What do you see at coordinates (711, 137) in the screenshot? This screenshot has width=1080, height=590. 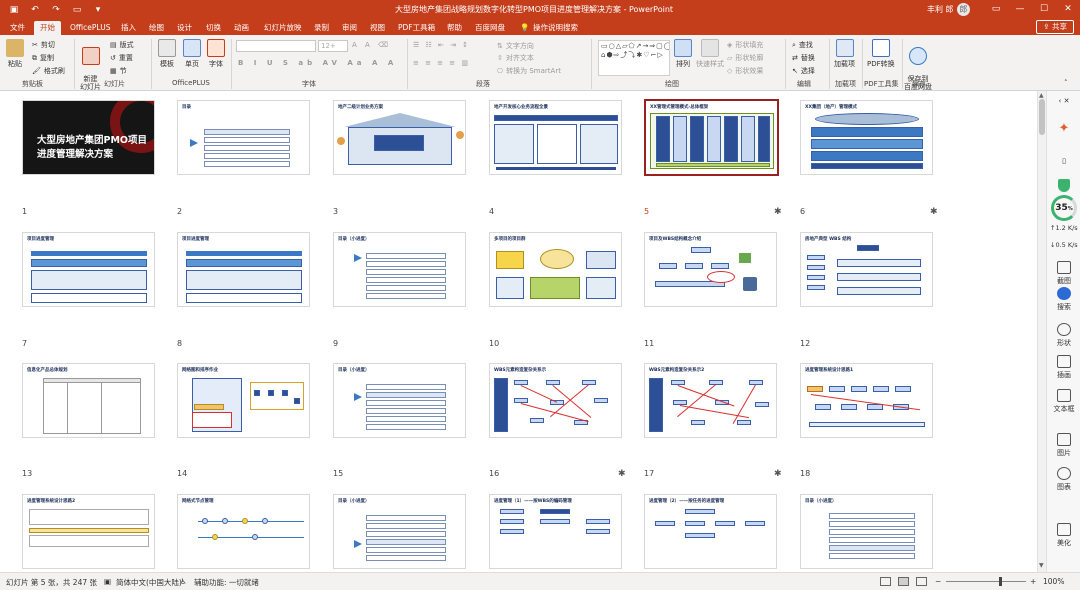 I see `slide-thumbnail-selected: XX管理式管理模式-总体框架` at bounding box center [711, 137].